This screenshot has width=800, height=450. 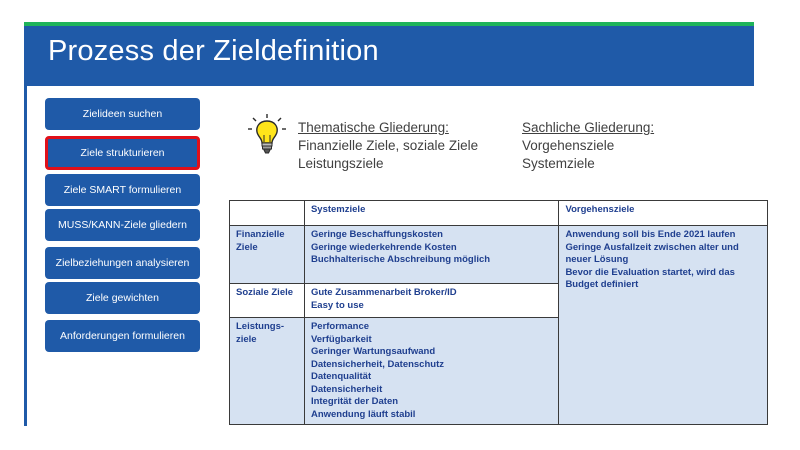 What do you see at coordinates (267, 254) in the screenshot?
I see `row-label-finanzielle-ziele: Finanzielle Ziele` at bounding box center [267, 254].